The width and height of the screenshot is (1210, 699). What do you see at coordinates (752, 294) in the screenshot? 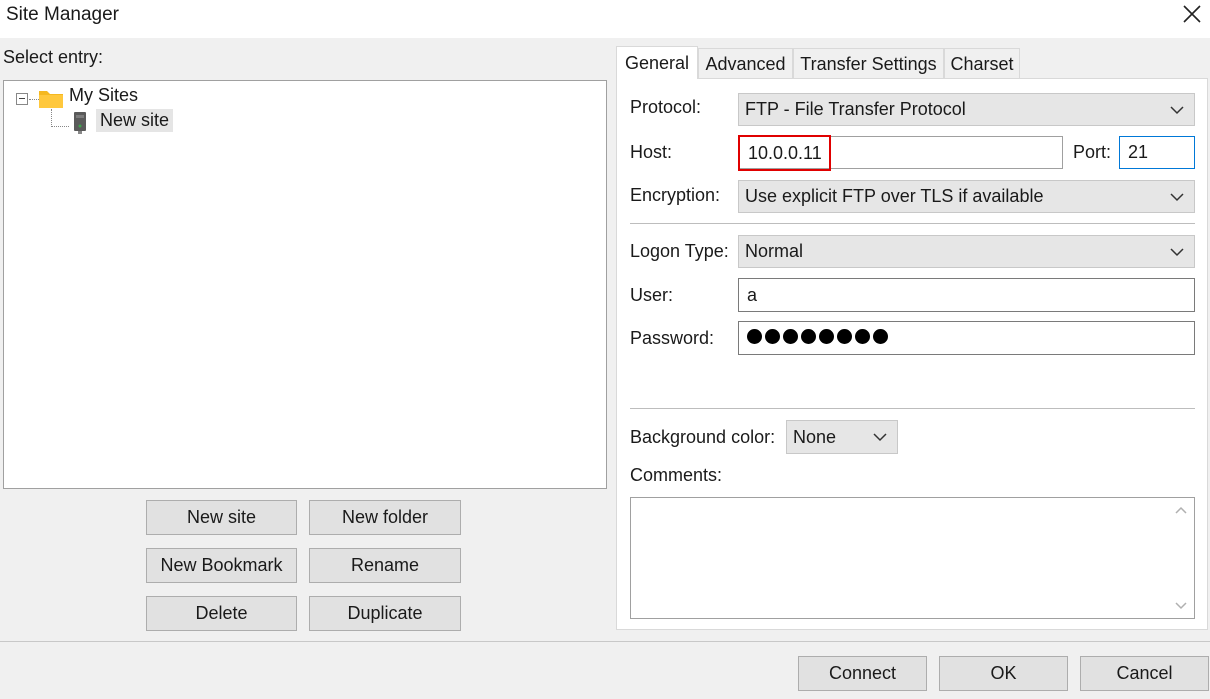
I see `user-value: a` at bounding box center [752, 294].